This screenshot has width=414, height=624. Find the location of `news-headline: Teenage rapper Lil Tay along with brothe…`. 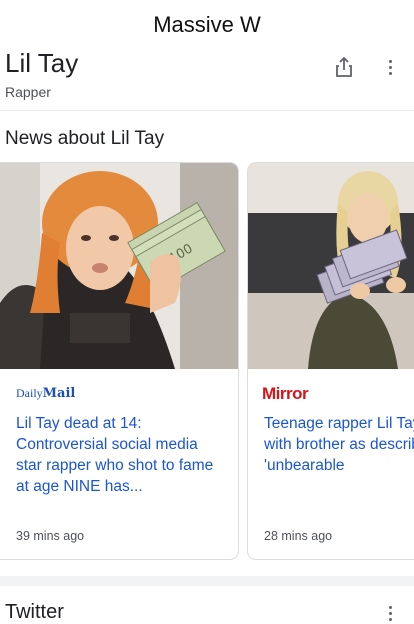

news-headline: Teenage rapper Lil Tay along with brothe… is located at coordinates (339, 444).